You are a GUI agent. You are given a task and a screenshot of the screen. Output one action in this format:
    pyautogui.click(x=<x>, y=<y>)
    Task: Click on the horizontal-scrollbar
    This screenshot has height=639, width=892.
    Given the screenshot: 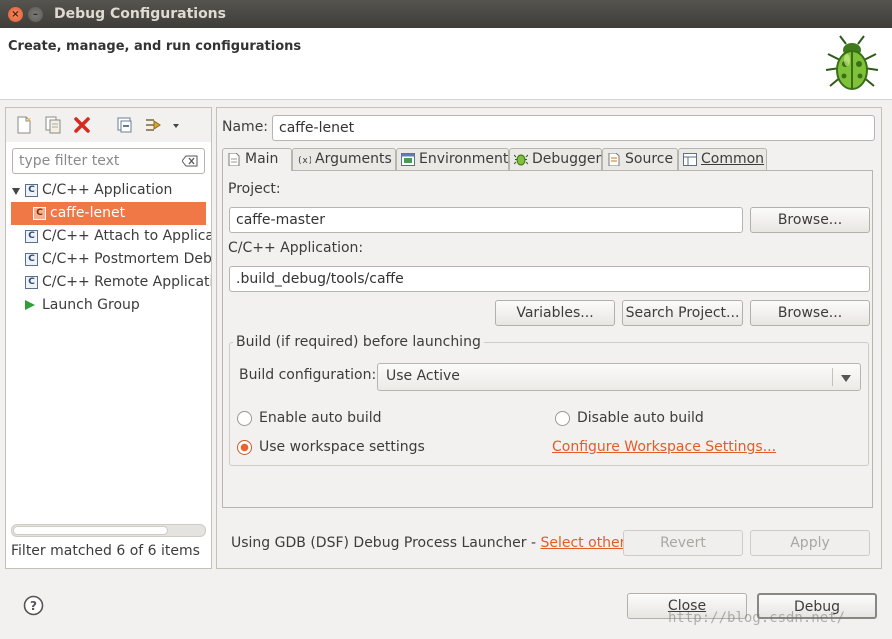 What is the action you would take?
    pyautogui.click(x=108, y=530)
    